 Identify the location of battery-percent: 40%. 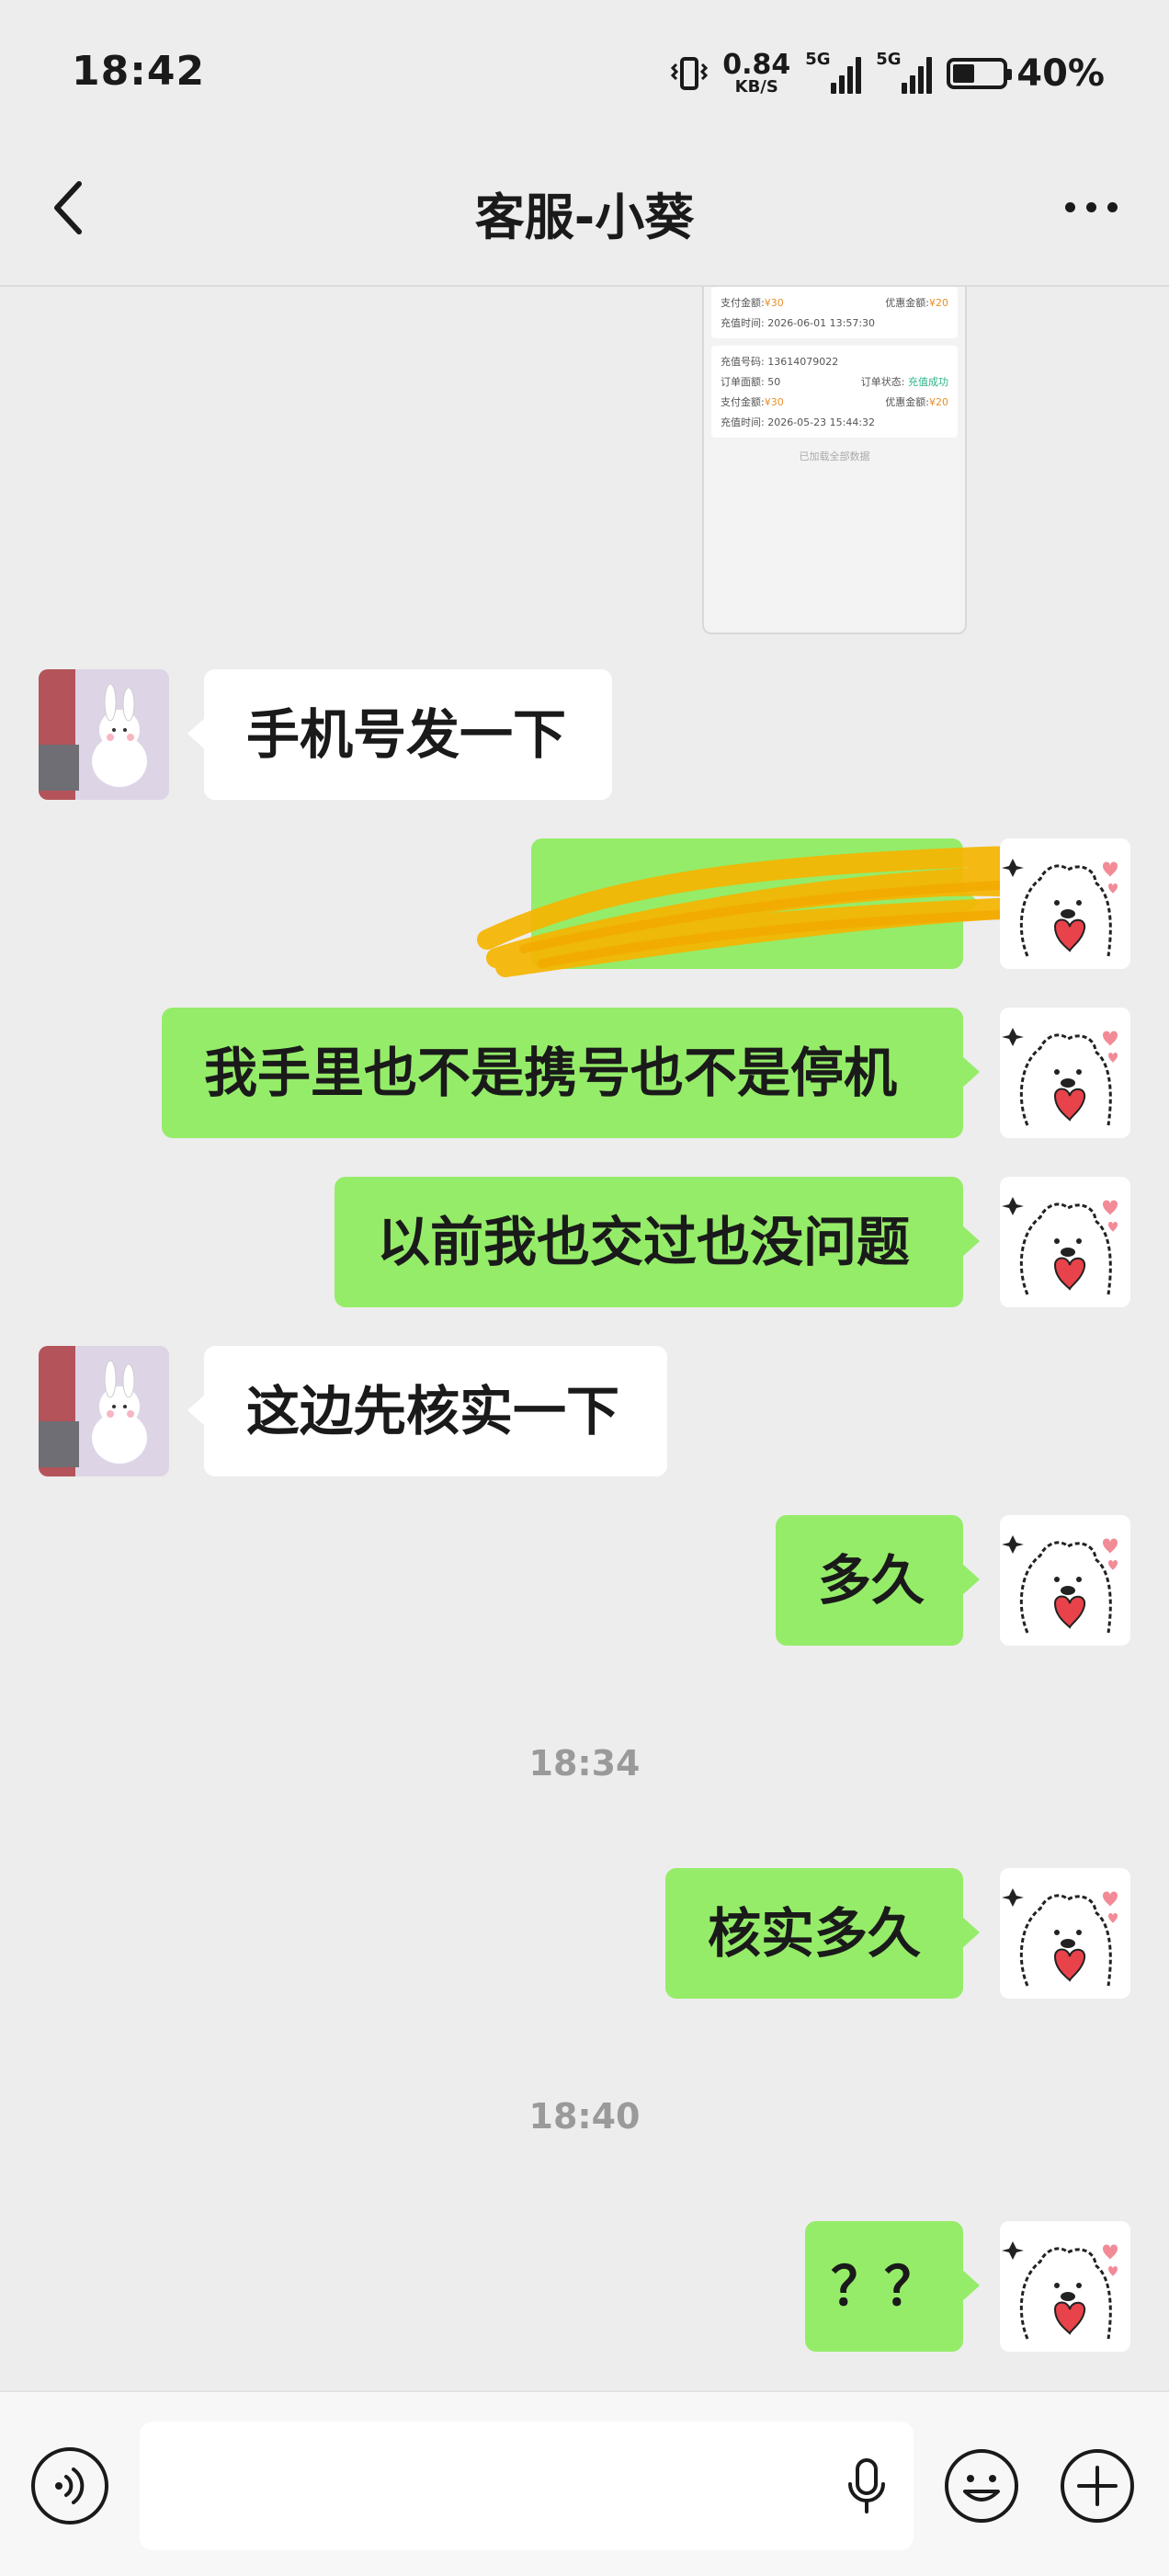
(1060, 73).